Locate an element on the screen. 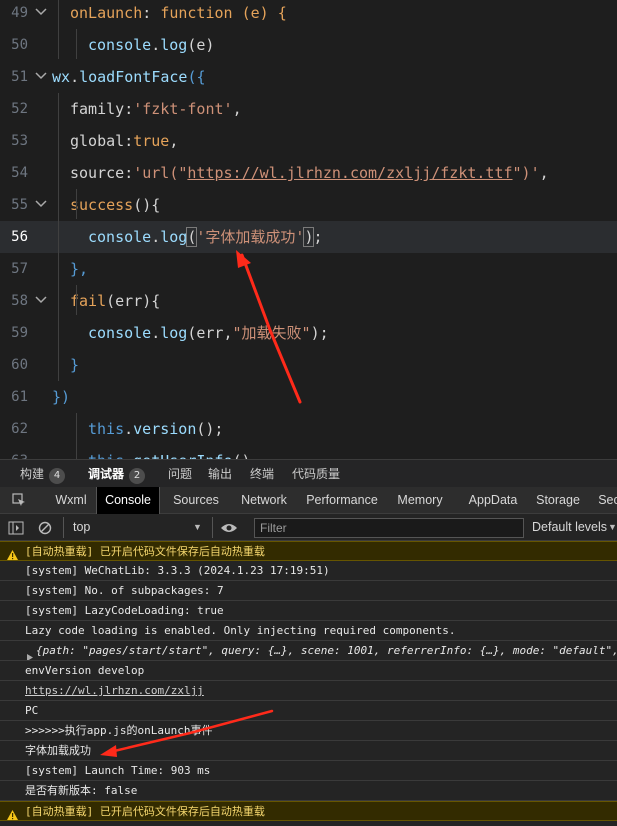 The width and height of the screenshot is (617, 826). log-levels-dropdown: Default levels is located at coordinates (569, 527).